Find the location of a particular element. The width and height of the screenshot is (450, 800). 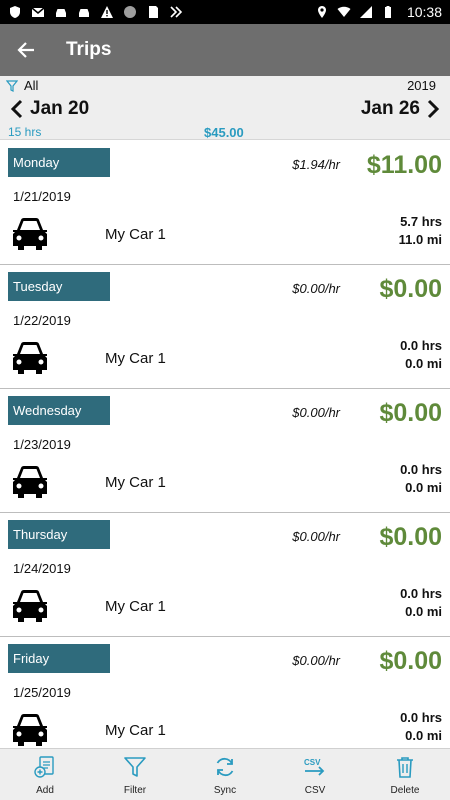

csv-export-icon: CSV is located at coordinates (315, 767).